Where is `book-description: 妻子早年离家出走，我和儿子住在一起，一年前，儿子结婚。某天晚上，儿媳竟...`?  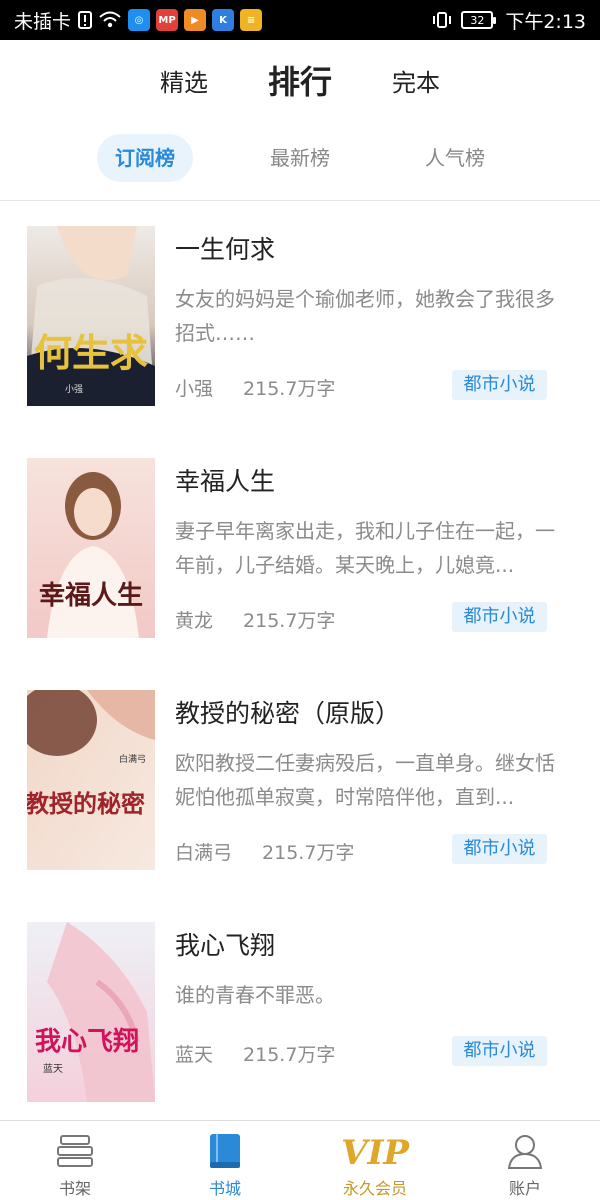 book-description: 妻子早年离家出走，我和儿子住在一起，一年前，儿子结婚。某天晚上，儿媳竟... is located at coordinates (365, 548).